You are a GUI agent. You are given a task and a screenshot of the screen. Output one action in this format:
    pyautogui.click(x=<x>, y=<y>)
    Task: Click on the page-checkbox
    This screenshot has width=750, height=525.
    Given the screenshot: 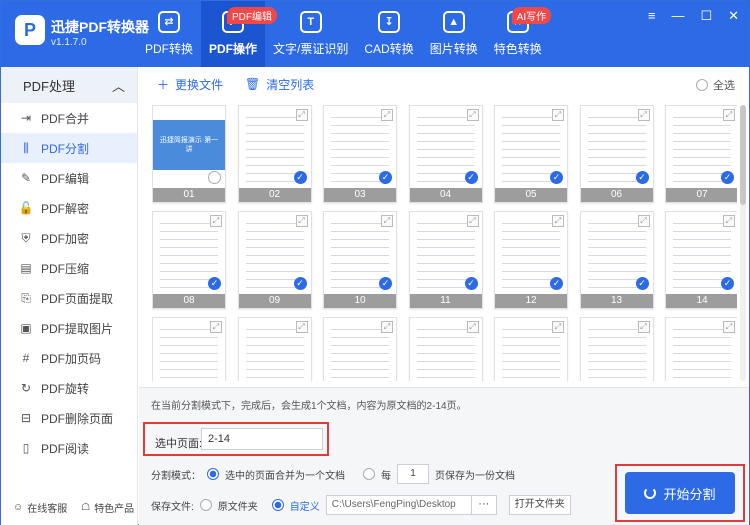 What is the action you would take?
    pyautogui.click(x=214, y=177)
    